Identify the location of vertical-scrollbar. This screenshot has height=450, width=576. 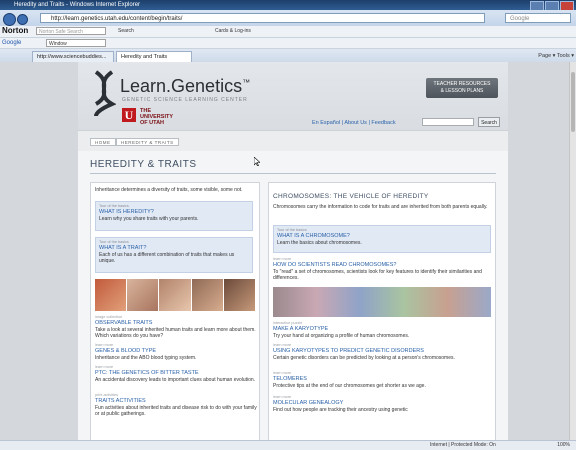
(572, 251).